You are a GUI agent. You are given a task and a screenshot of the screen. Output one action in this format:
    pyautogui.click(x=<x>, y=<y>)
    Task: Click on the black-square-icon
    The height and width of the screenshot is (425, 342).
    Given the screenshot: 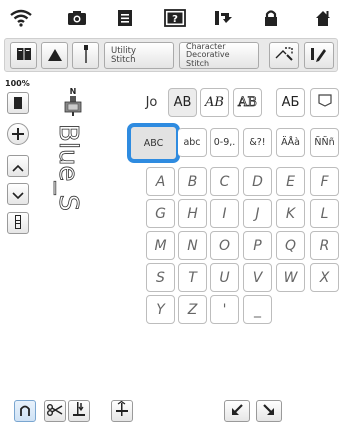 What is the action you would take?
    pyautogui.click(x=18, y=103)
    